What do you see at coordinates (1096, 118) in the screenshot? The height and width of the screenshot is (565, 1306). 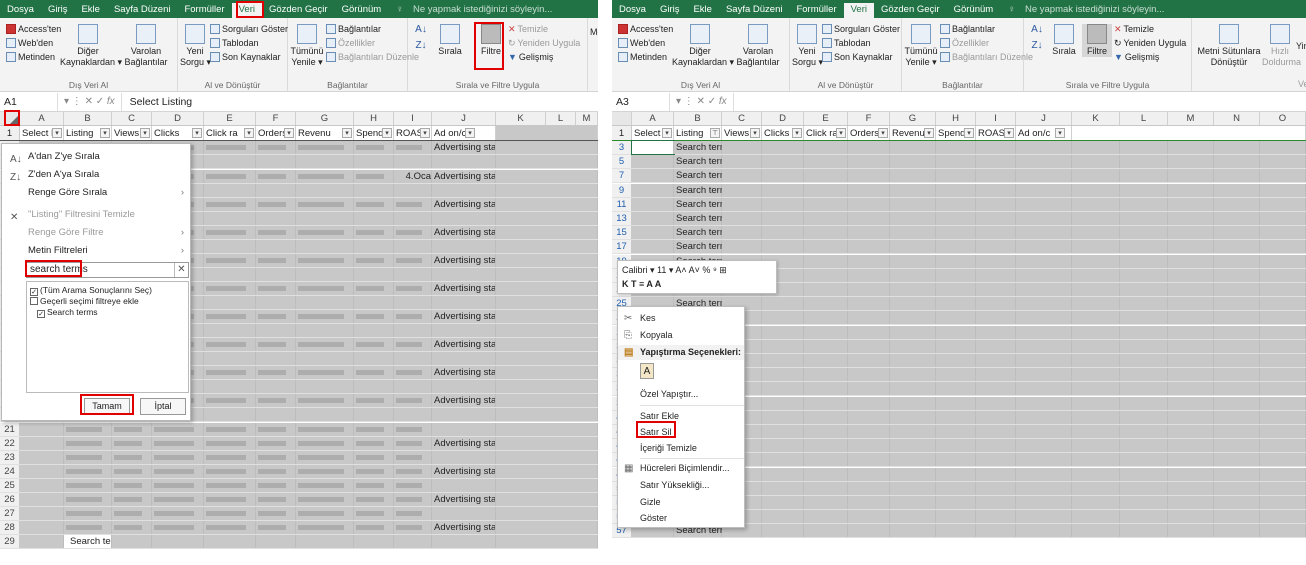 I see `column-k: K` at bounding box center [1096, 118].